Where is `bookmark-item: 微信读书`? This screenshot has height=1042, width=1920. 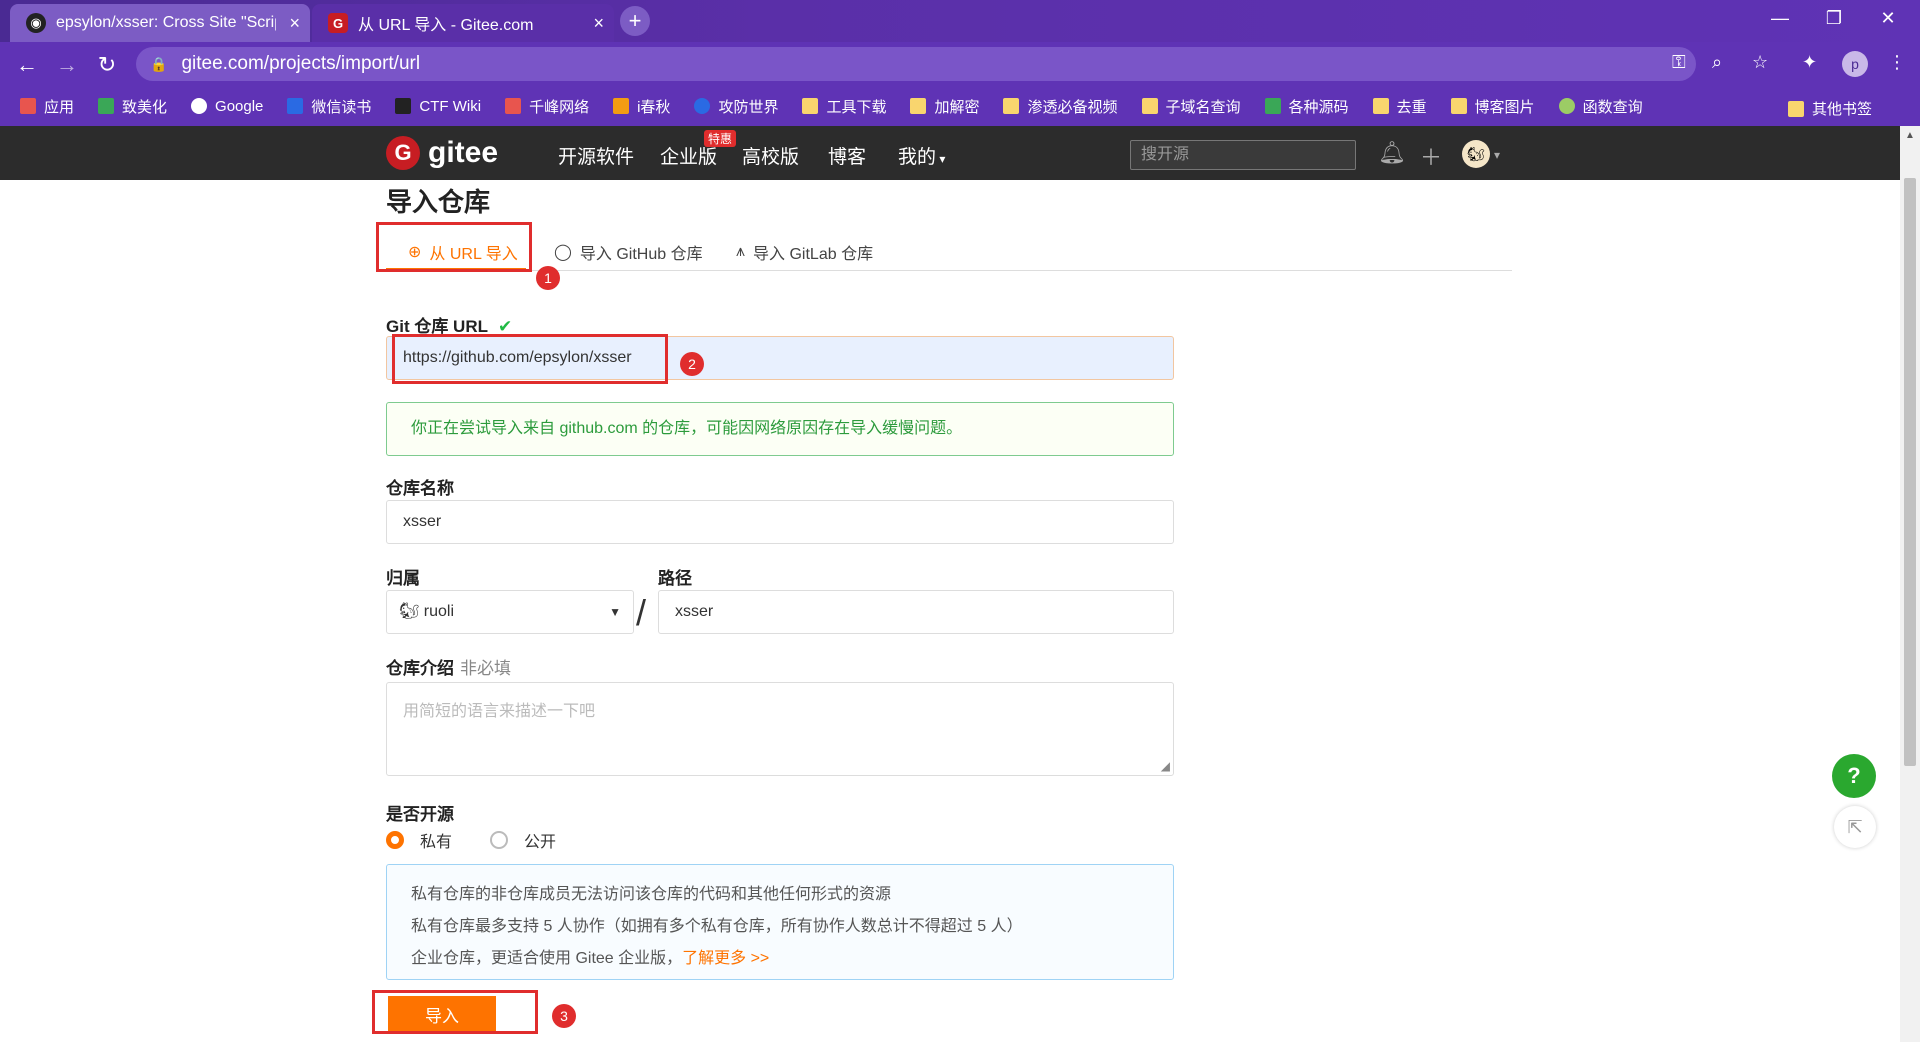
bookmark-item: 微信读书 is located at coordinates (329, 106).